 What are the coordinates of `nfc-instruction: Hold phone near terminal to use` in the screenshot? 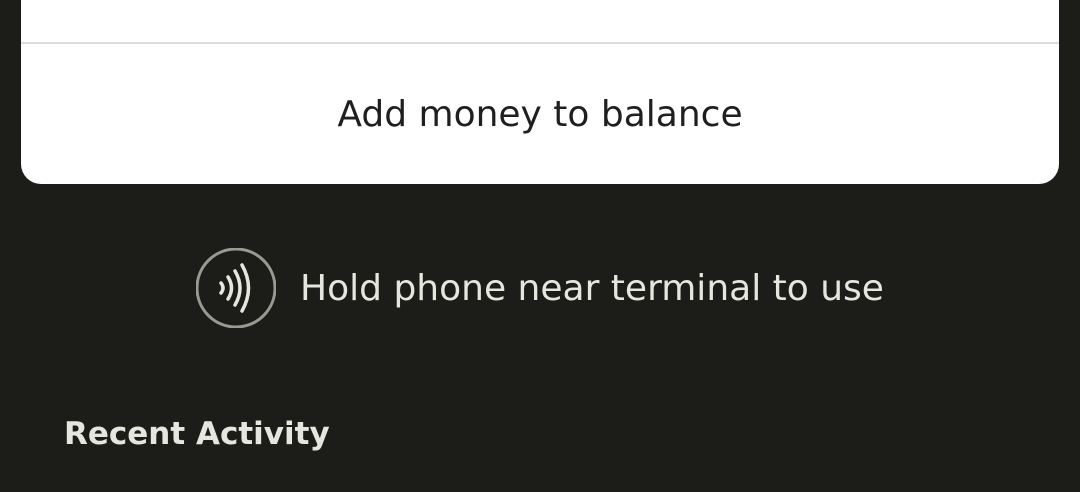 It's located at (592, 288).